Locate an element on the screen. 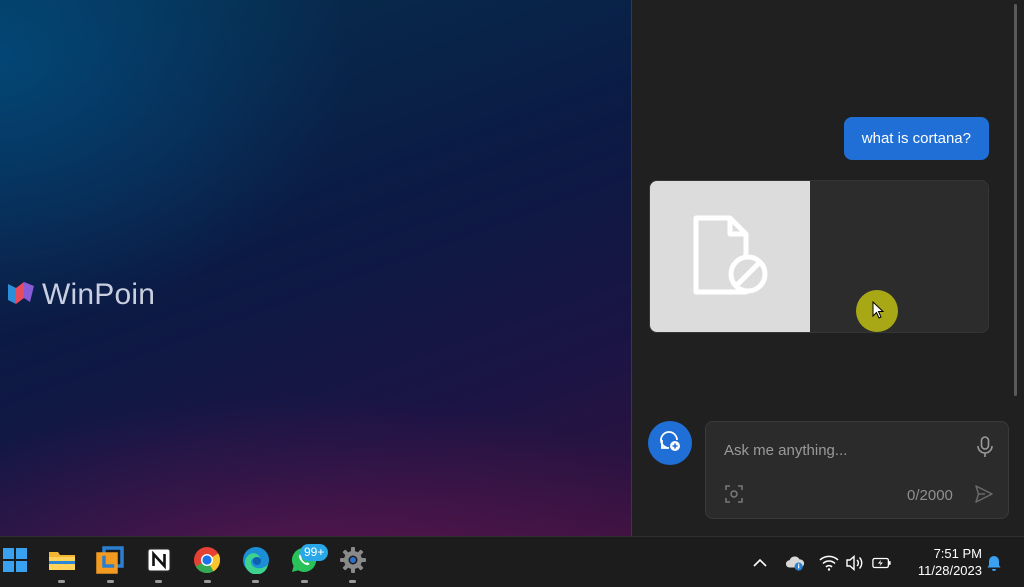 The height and width of the screenshot is (587, 1024). taskbar-edge is located at coordinates (256, 562).